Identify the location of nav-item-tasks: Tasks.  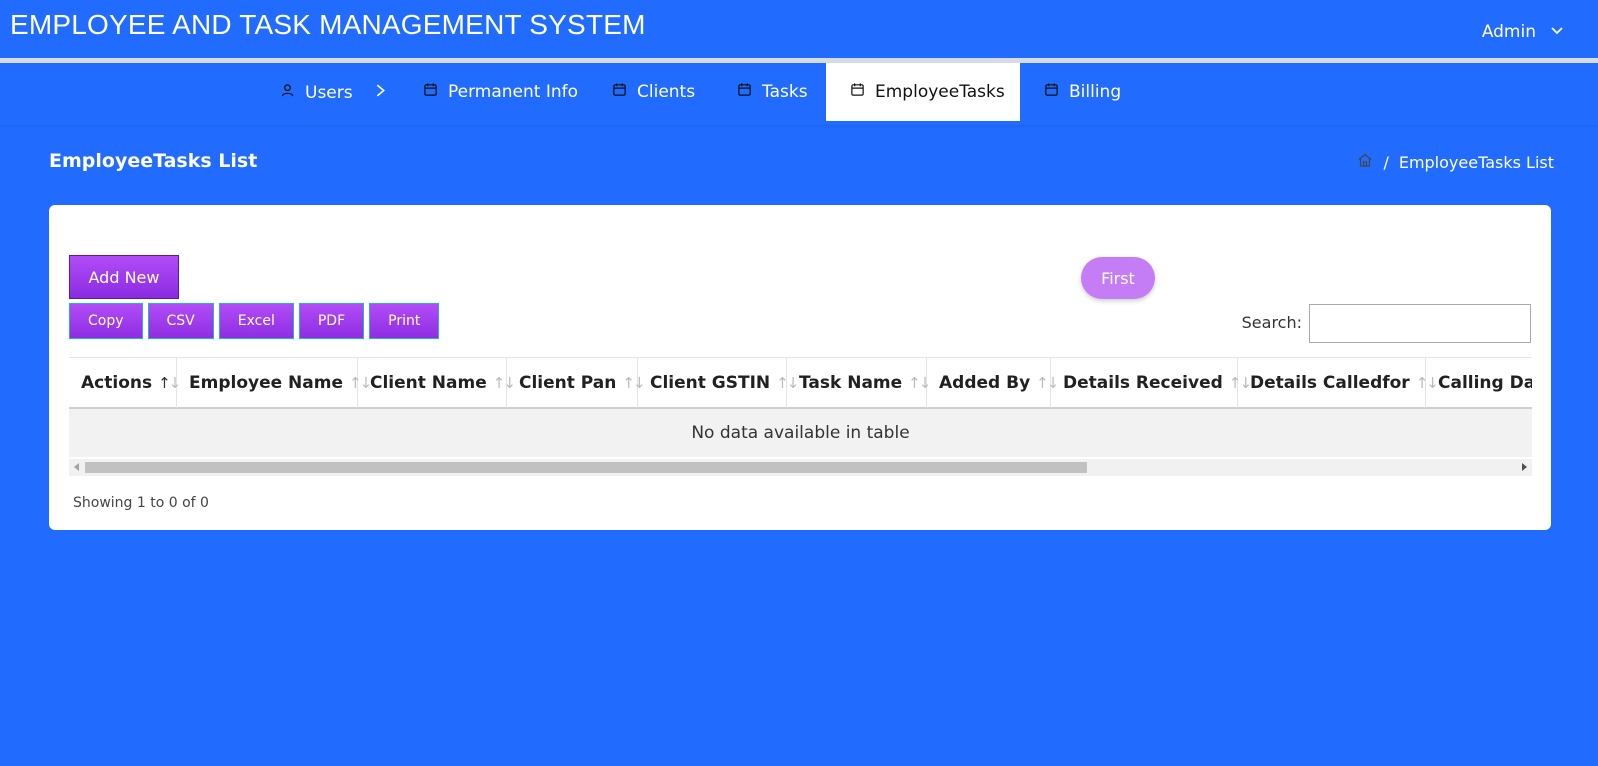
(772, 92).